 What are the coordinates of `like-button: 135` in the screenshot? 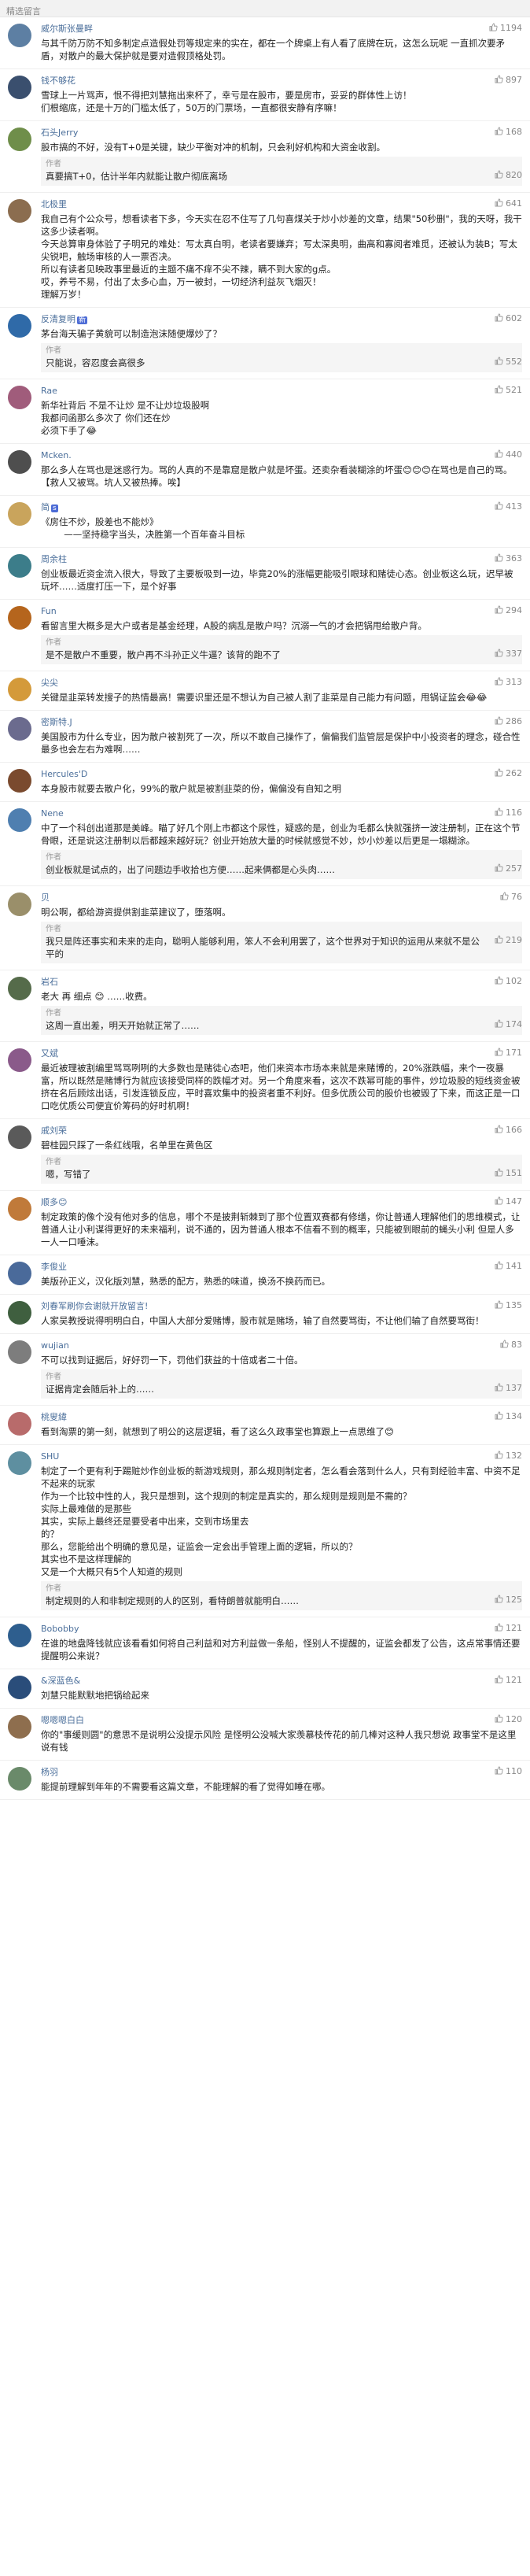 It's located at (508, 1305).